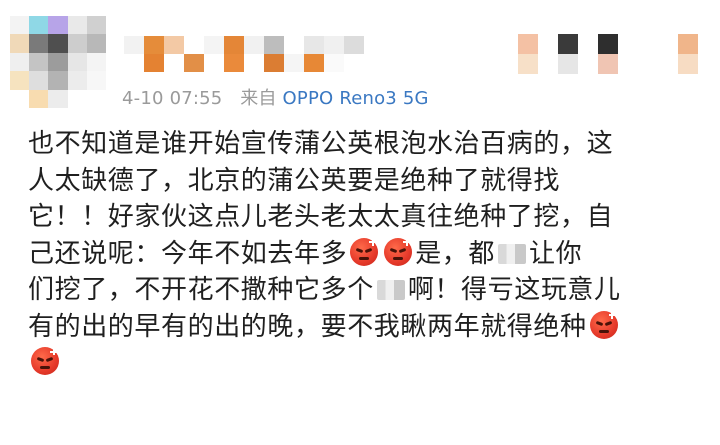 This screenshot has height=445, width=720. I want to click on post-text-line: 也不知道是谁开始宣传蒲公英根泡水治百病的，这, so click(368, 144).